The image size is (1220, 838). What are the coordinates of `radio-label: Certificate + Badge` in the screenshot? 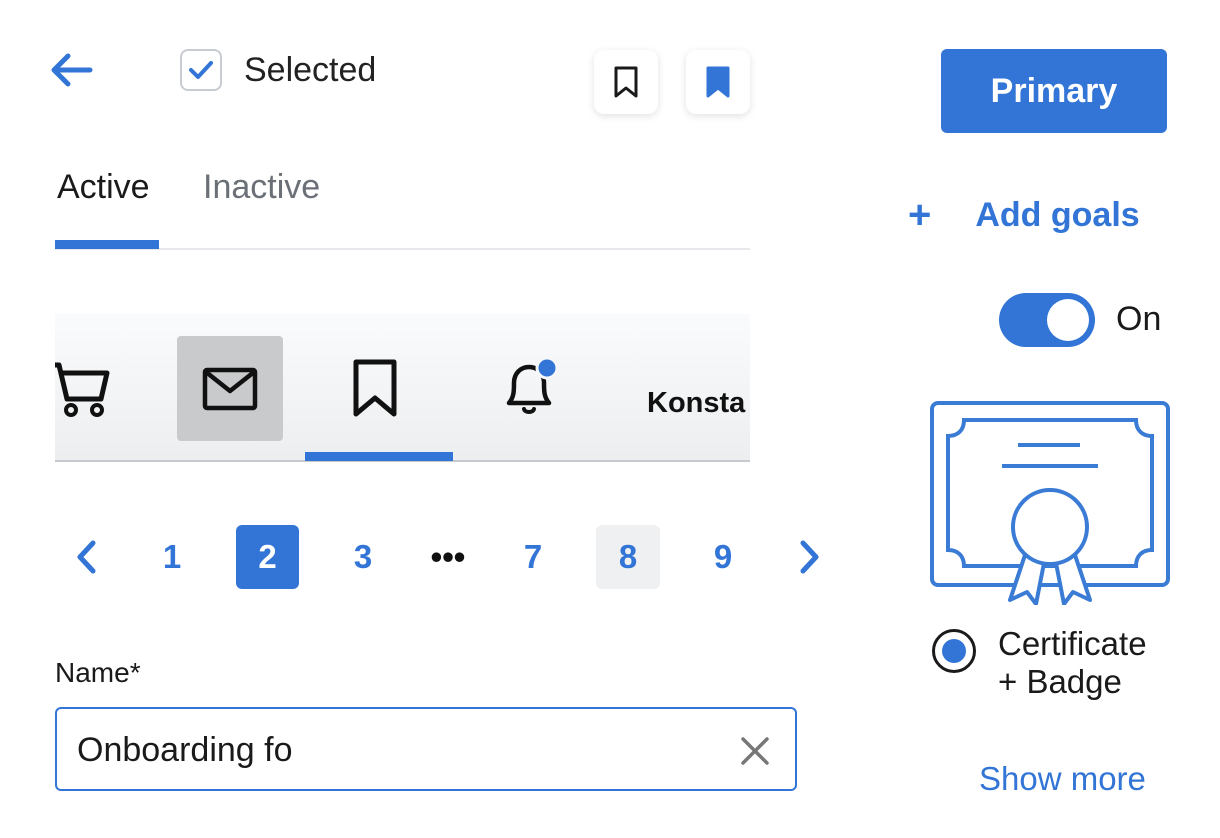 It's located at (1072, 663).